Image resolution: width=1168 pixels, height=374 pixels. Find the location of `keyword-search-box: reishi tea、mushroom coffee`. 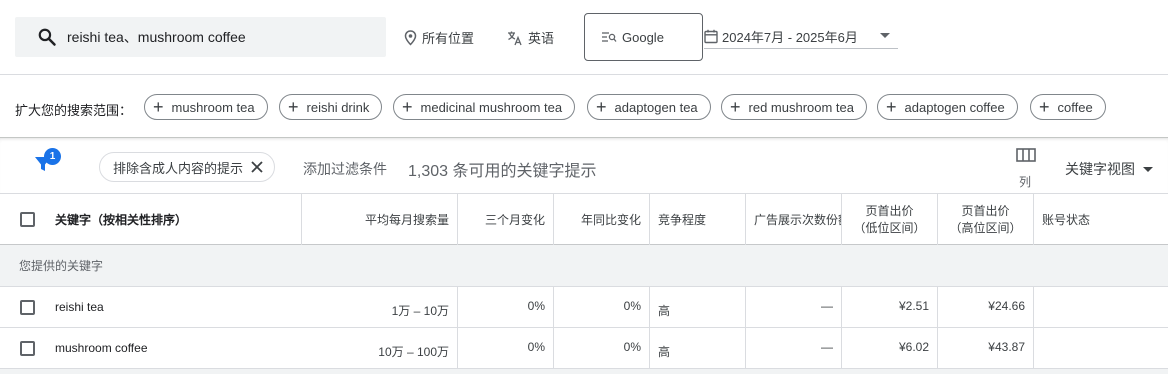

keyword-search-box: reishi tea、mushroom coffee is located at coordinates (200, 37).